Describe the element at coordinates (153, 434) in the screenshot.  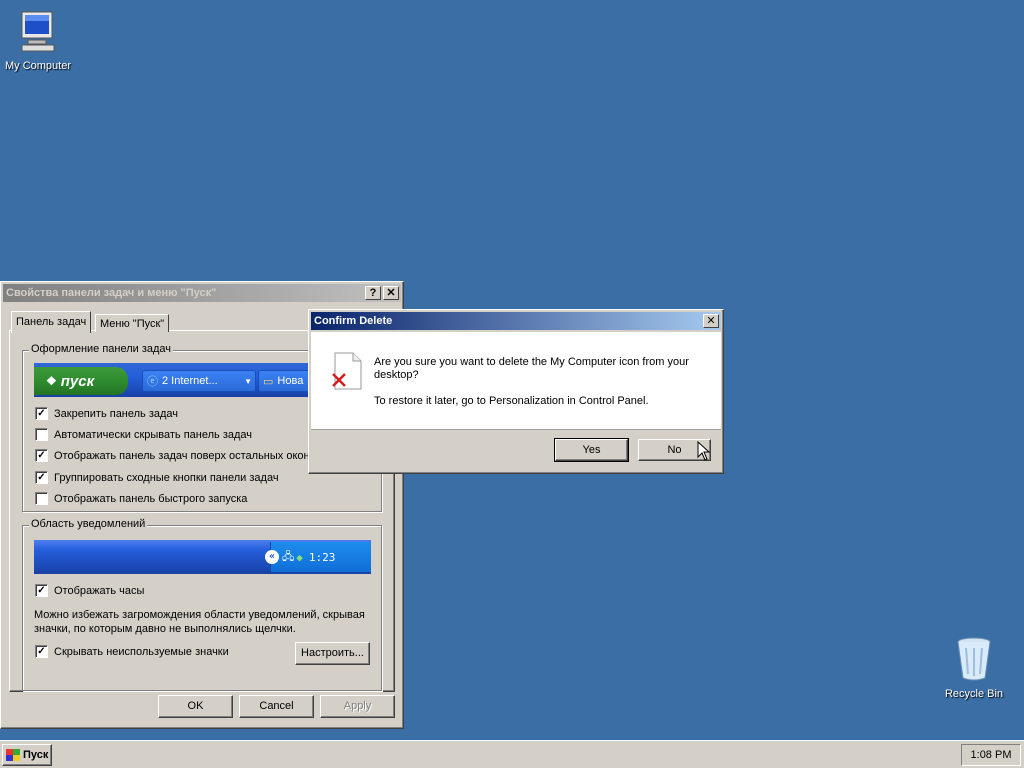
I see `option-autohide-label: Автоматически скрывать панель задач` at that location.